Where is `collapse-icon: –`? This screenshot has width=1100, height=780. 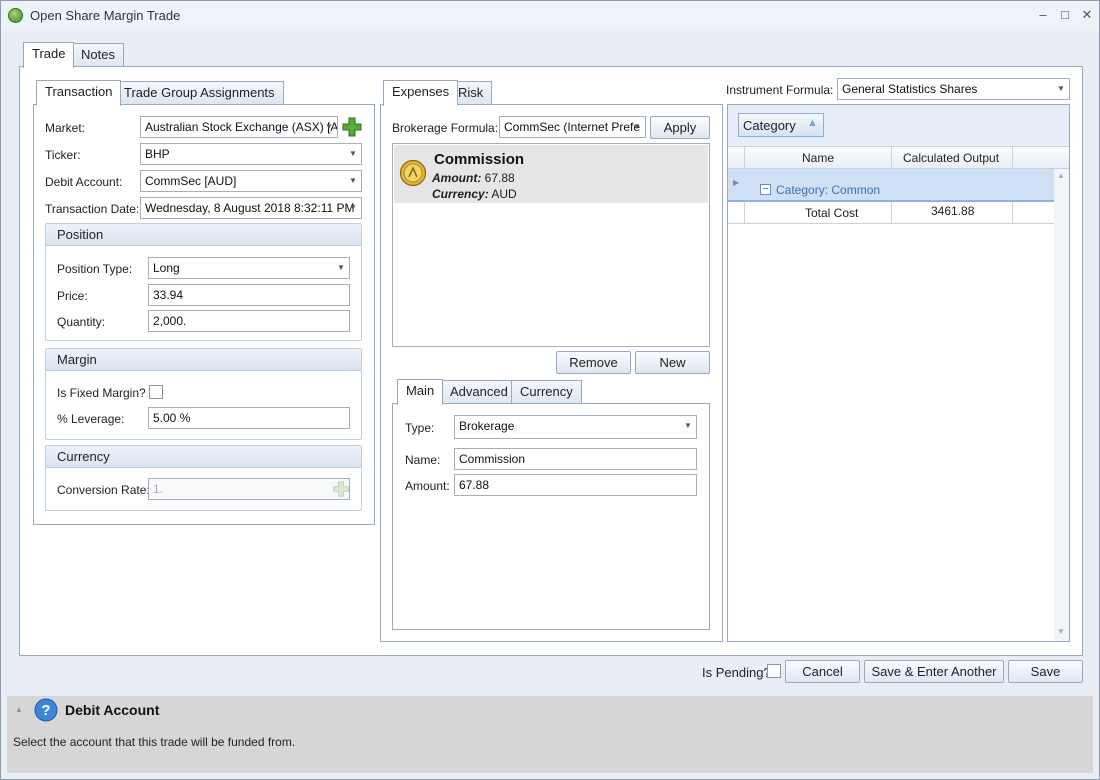
collapse-icon: – is located at coordinates (765, 189).